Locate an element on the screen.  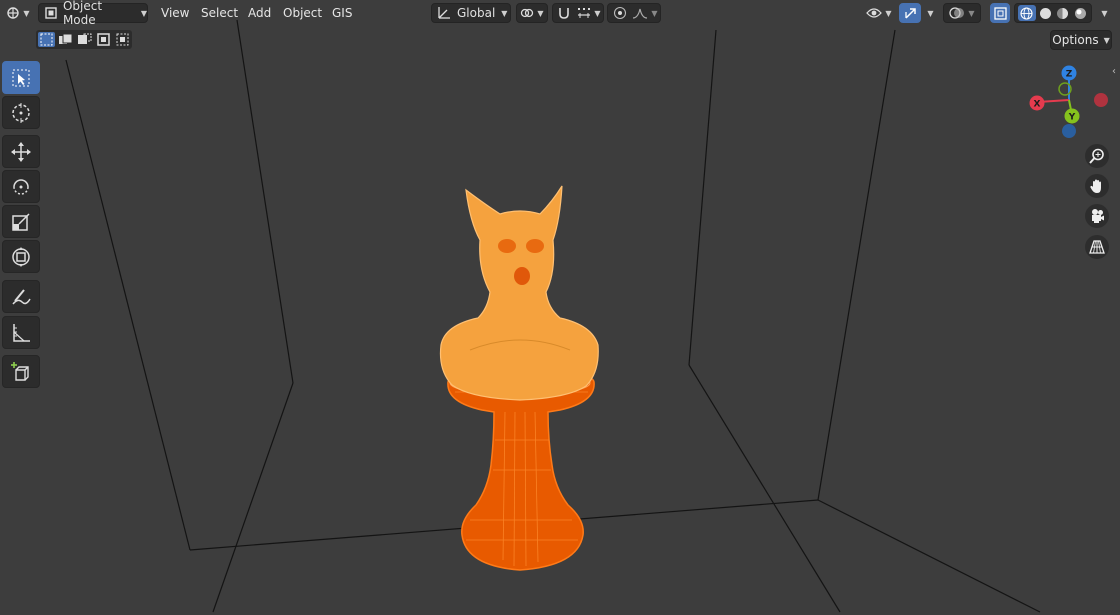
tool-cursor is located at coordinates (21, 112).